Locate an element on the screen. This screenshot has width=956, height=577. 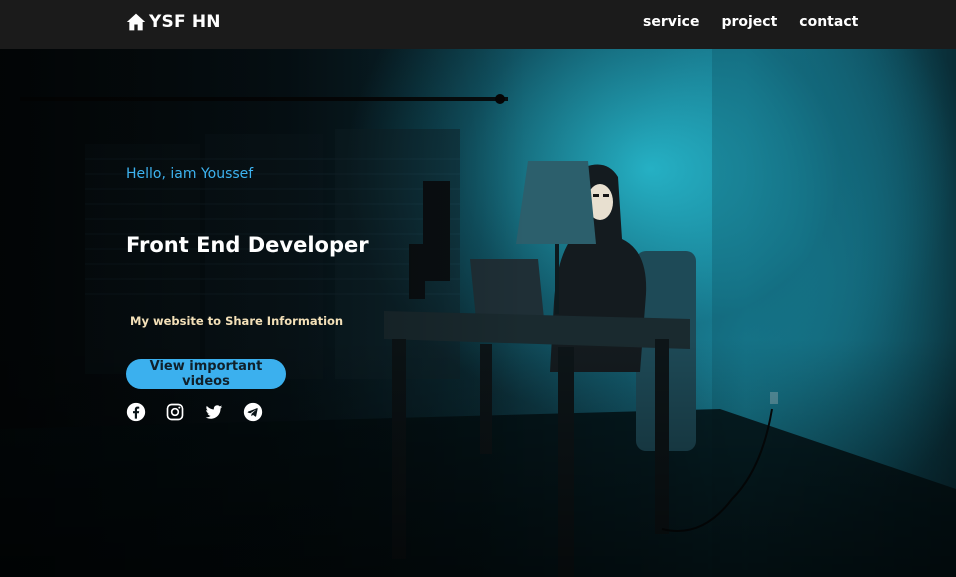
hero-subline: My website to Share Information is located at coordinates (237, 321).